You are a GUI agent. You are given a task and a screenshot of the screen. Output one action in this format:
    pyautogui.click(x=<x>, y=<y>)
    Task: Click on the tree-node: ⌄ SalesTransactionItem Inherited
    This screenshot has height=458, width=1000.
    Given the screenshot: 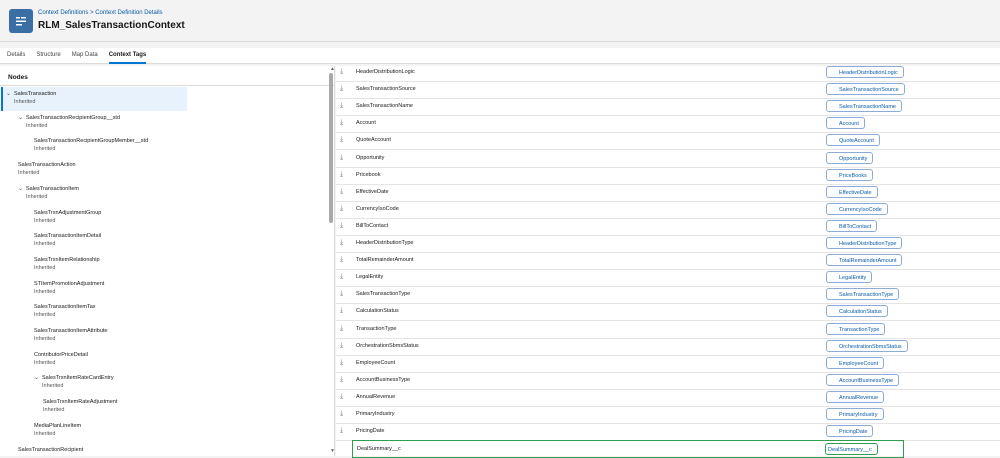 What is the action you would take?
    pyautogui.click(x=48, y=193)
    